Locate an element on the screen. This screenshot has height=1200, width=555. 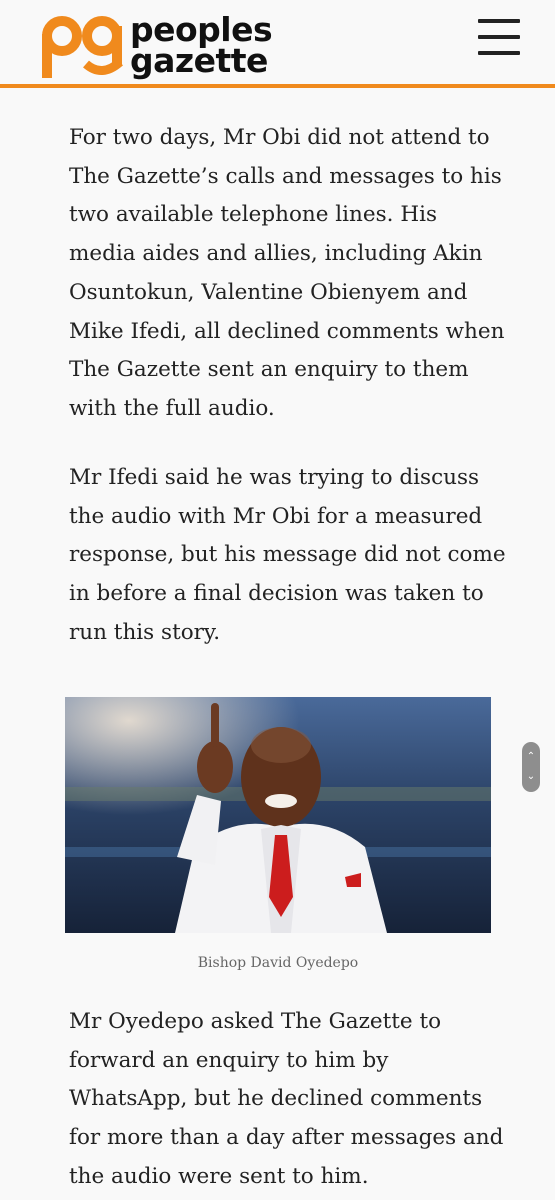
logo-wordmark: peoples gazette is located at coordinates (201, 46).